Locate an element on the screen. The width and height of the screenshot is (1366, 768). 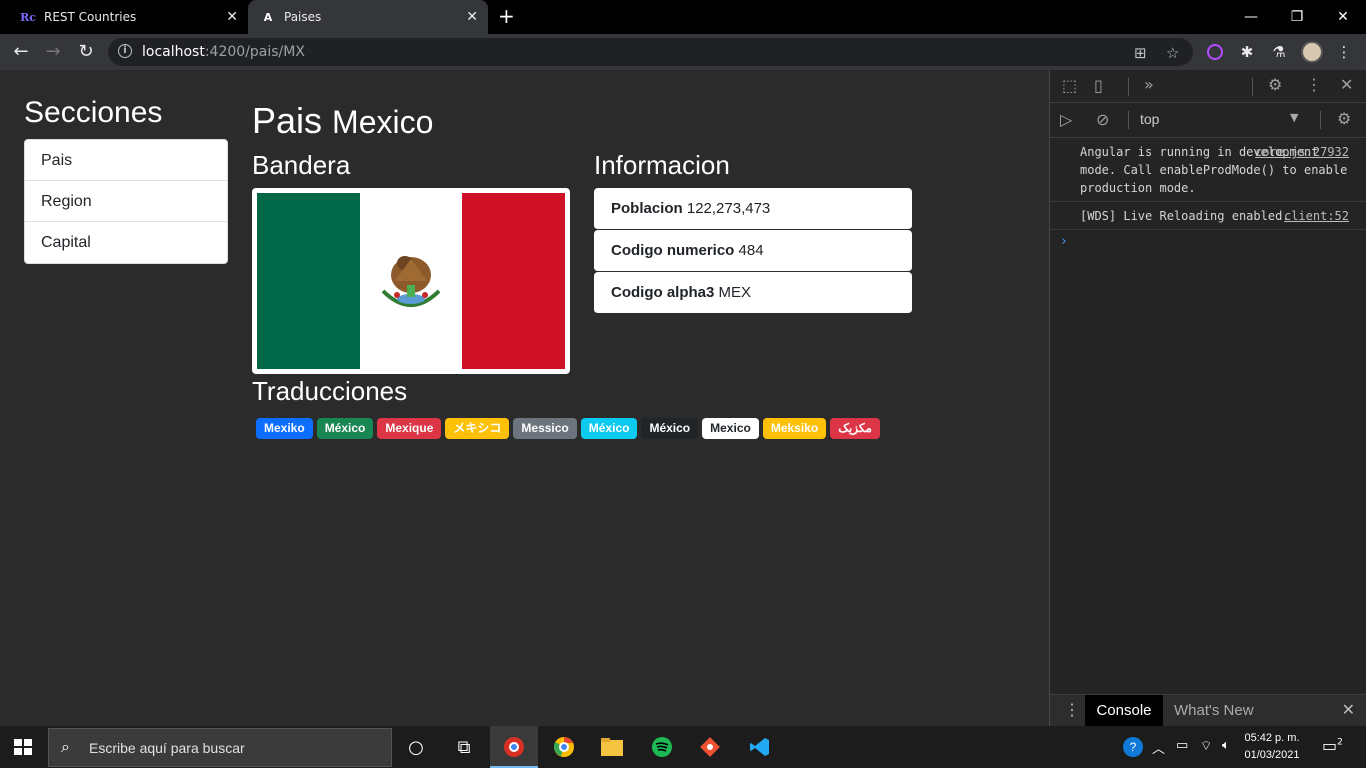
taskbar-search-box: ⌕ Escribe aquí para buscar is located at coordinates (220, 747).